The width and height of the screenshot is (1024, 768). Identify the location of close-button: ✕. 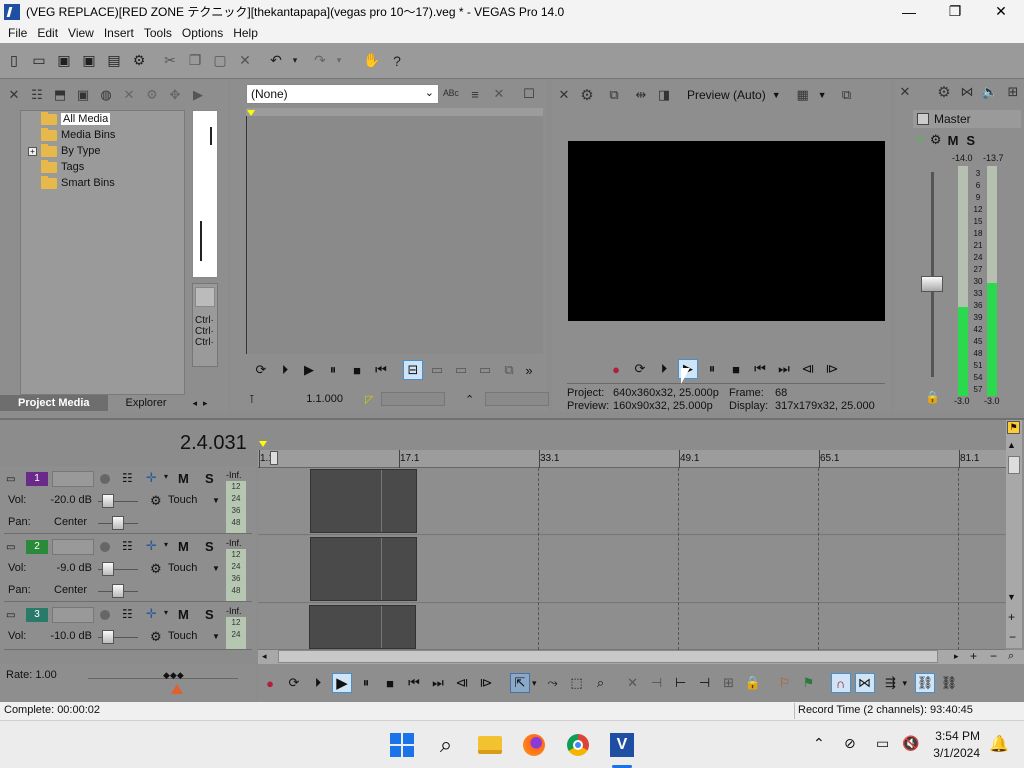
(1001, 11).